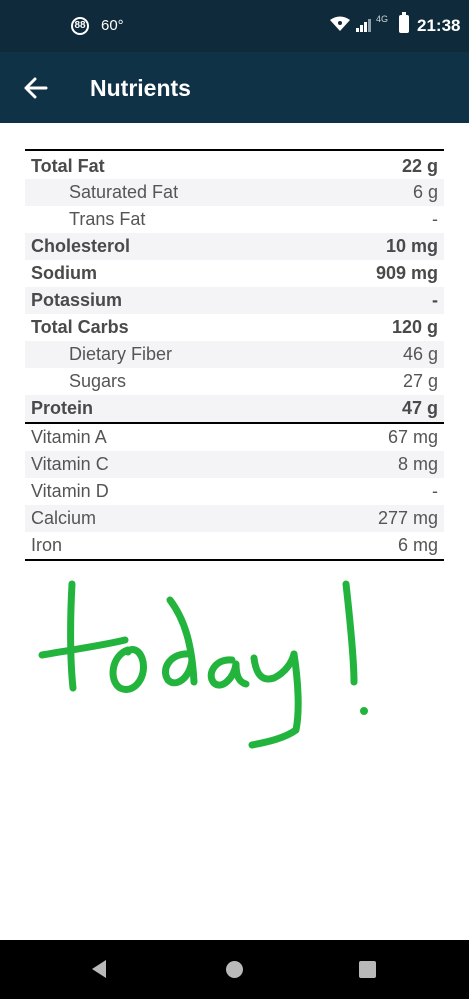 The image size is (469, 999). Describe the element at coordinates (234, 219) in the screenshot. I see `nutrient-row-trans-fat: Trans Fat -` at that location.